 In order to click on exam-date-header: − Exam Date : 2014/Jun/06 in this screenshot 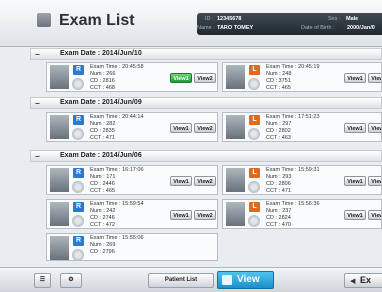, I will do `click(206, 156)`.